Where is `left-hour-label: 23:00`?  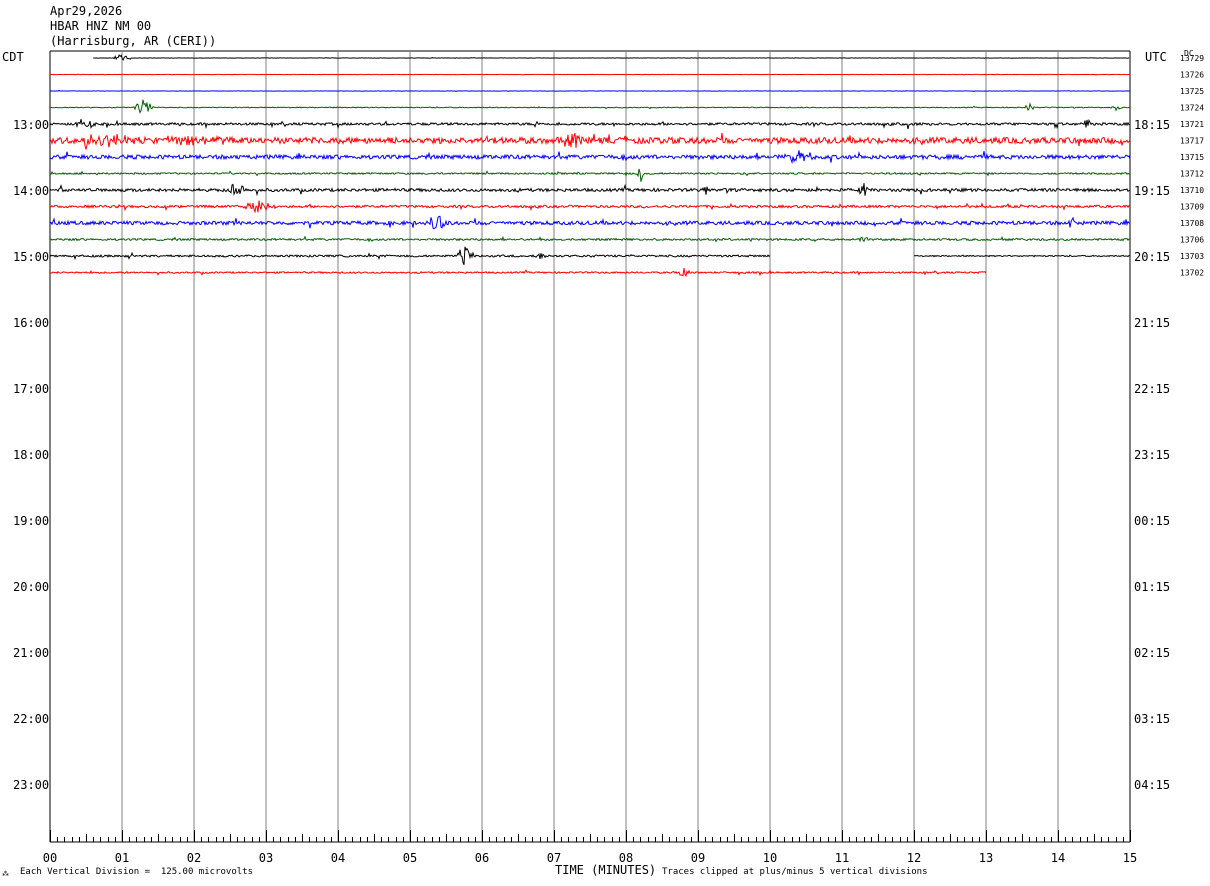 left-hour-label: 23:00 is located at coordinates (31, 785).